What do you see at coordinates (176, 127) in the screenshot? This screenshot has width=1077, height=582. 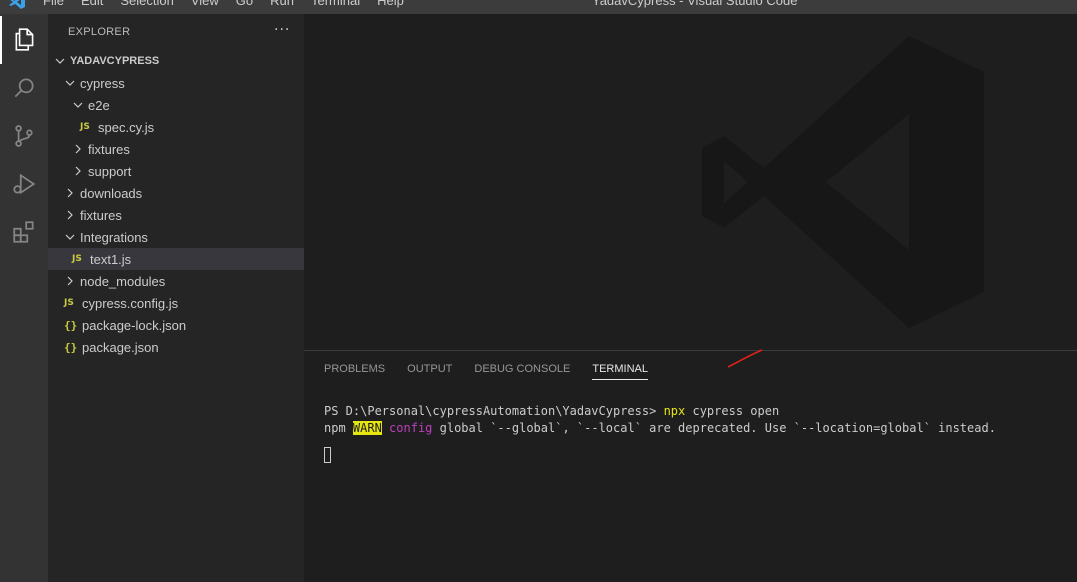 I see `tree-file-spec-cy-js: JS spec.cy.js` at bounding box center [176, 127].